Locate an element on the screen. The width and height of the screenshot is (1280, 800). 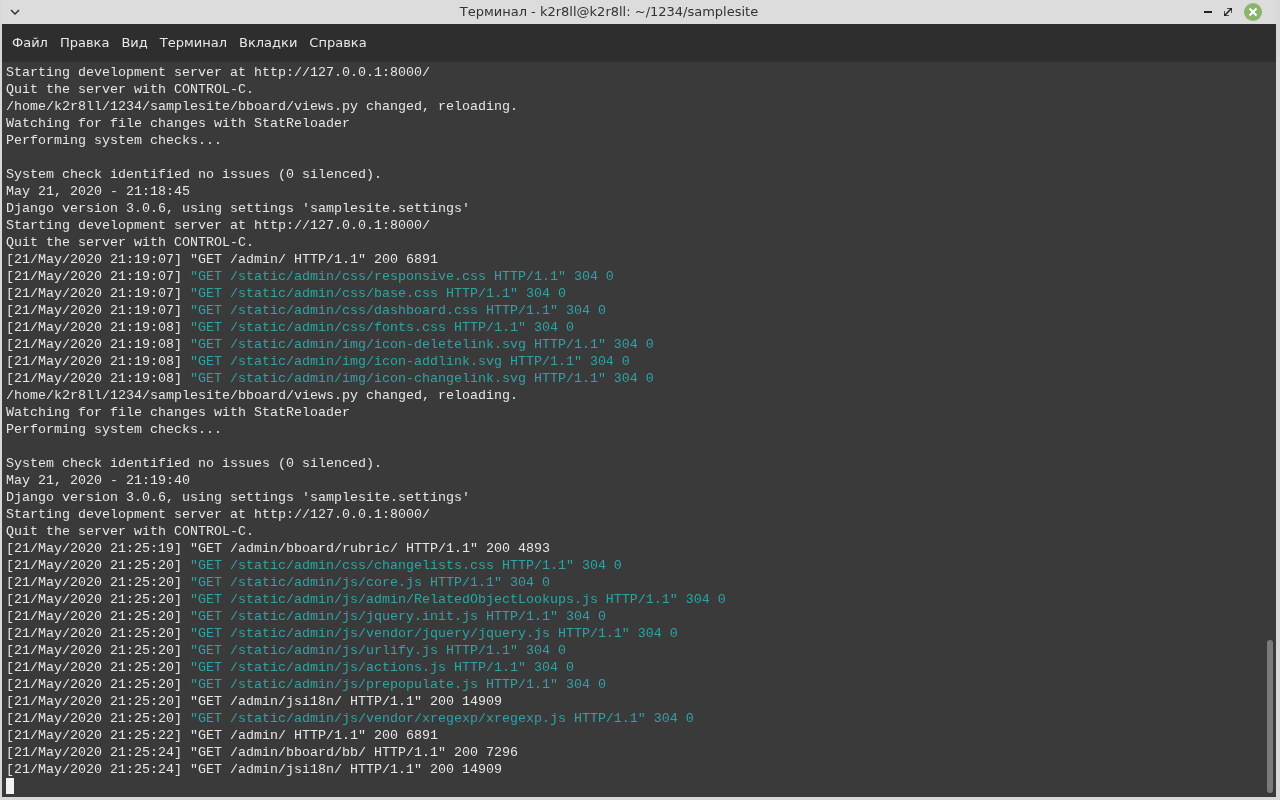
request-log-text: "GET /static/admin/img/icon-deletelink.svg HTTP/1.1" 304 0 is located at coordinates (421, 344).